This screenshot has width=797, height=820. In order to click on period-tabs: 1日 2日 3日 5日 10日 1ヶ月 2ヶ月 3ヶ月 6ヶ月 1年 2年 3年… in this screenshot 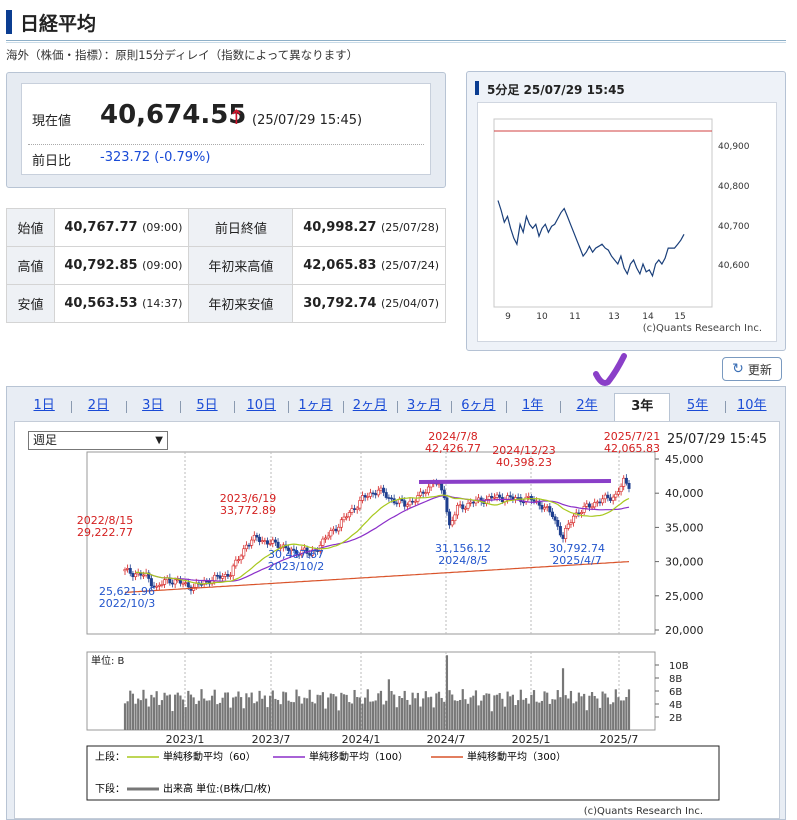, I will do `click(398, 407)`.